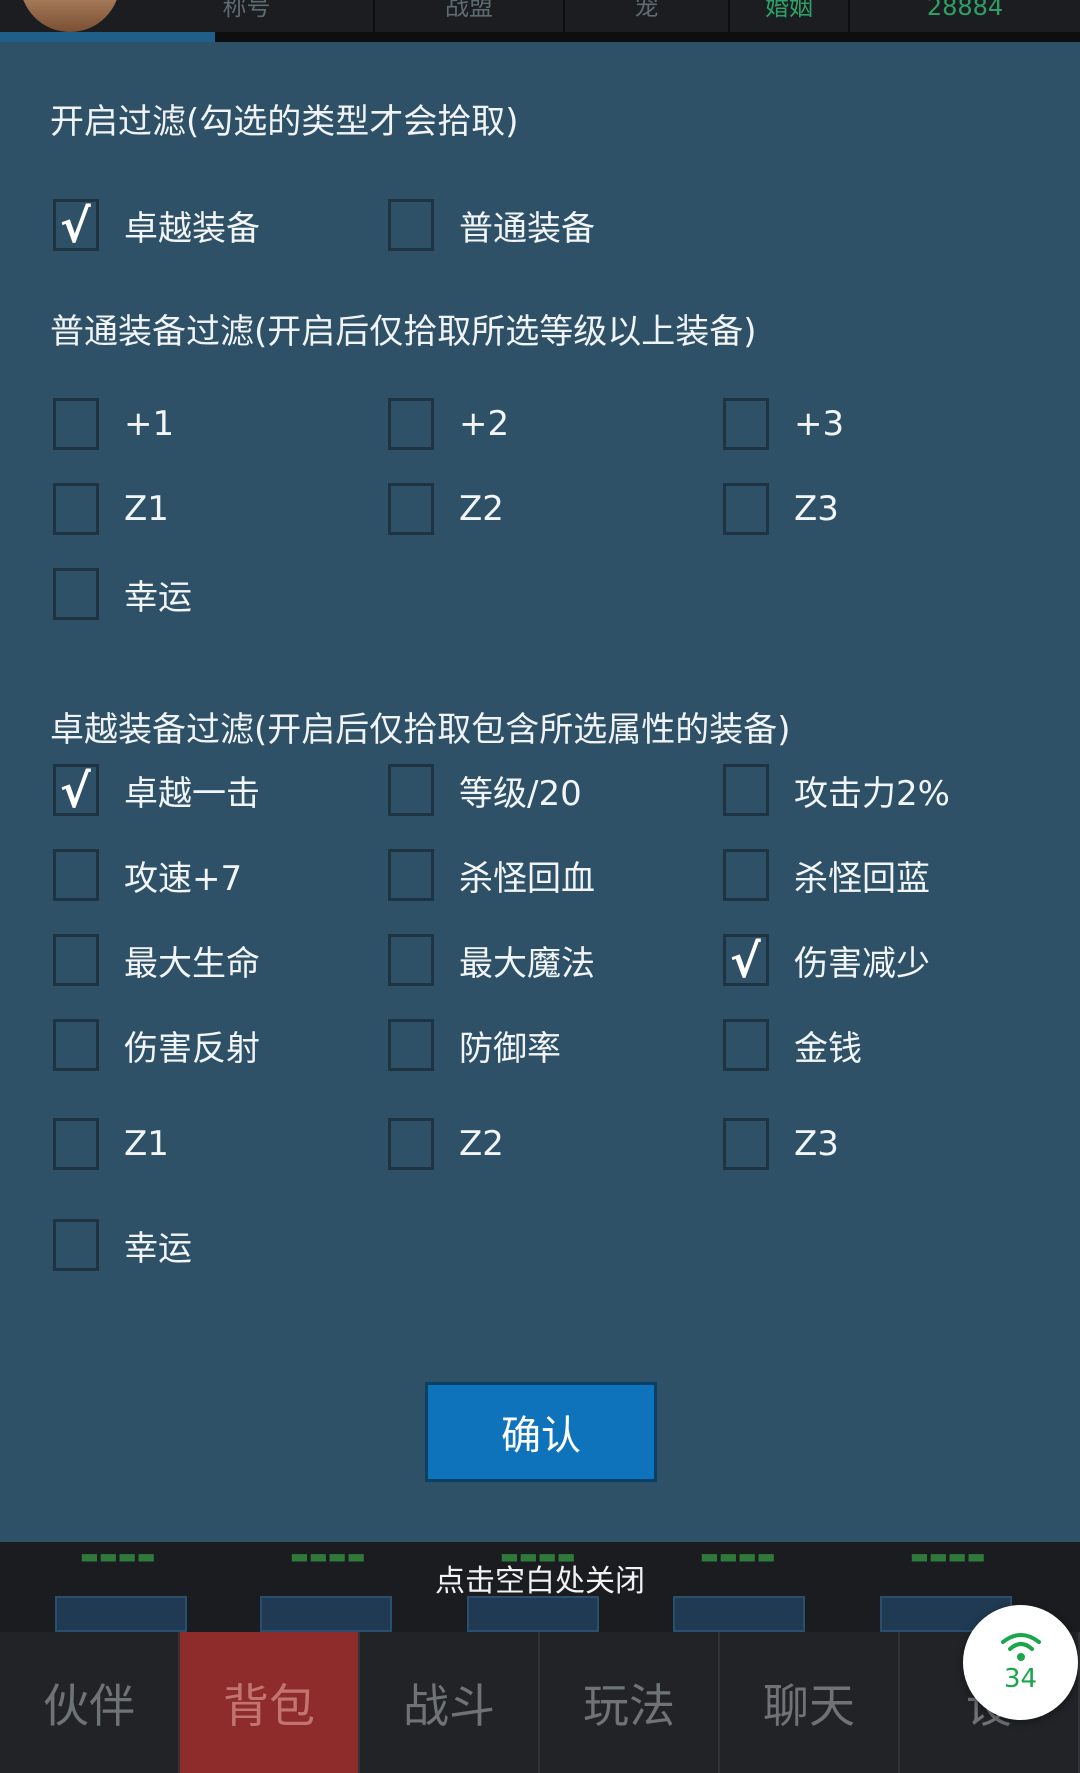  I want to click on header-tab-marriage: 婚姻, so click(790, 16).